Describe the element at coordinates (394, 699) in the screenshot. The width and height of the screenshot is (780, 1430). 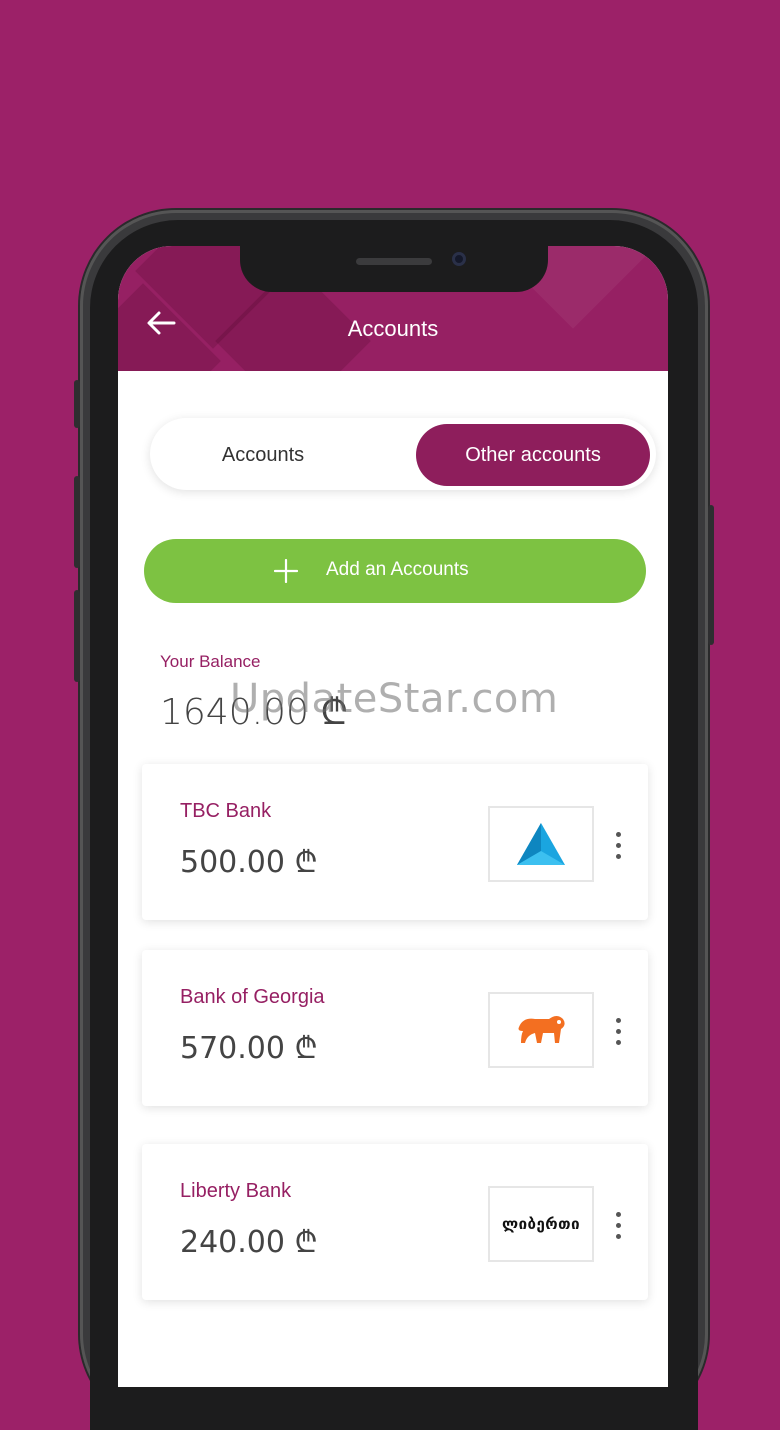
I see `watermark: UpdateStar.com` at that location.